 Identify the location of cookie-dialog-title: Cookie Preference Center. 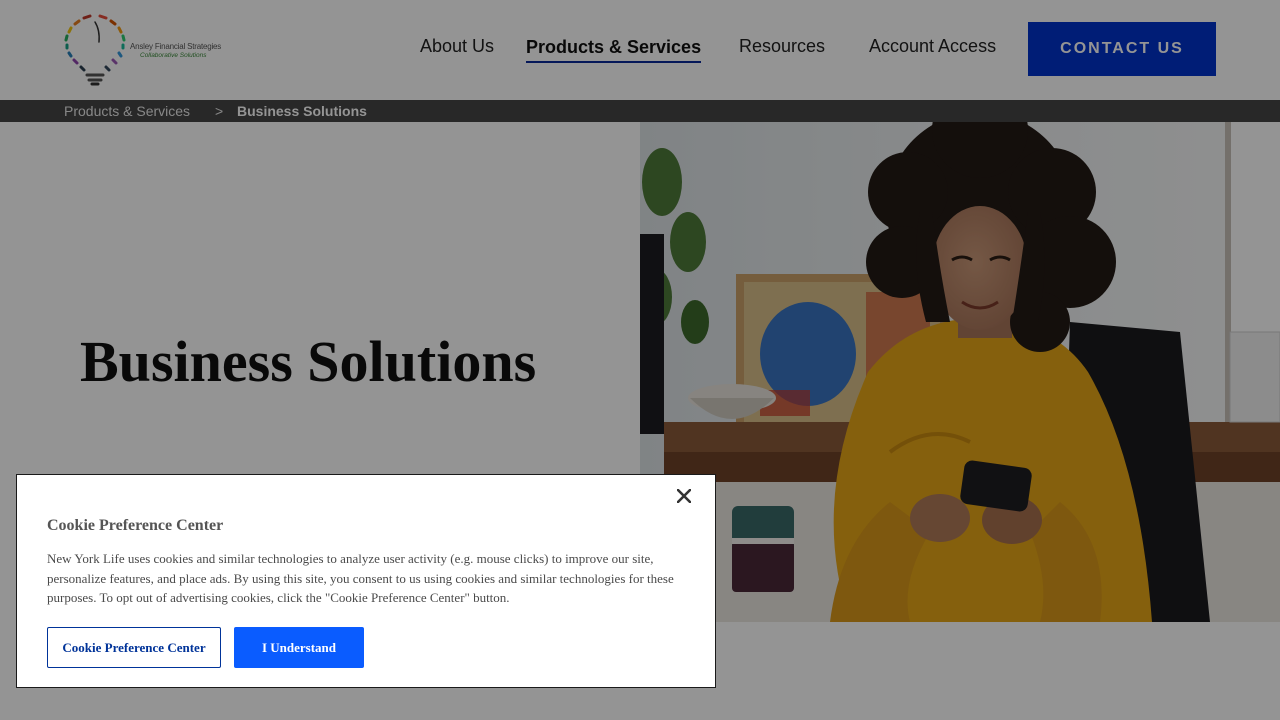
(135, 525).